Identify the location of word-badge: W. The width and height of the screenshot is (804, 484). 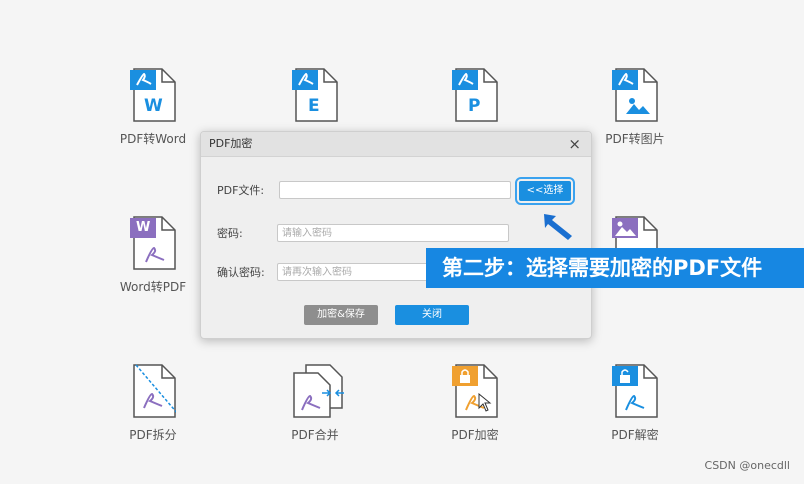
(153, 106).